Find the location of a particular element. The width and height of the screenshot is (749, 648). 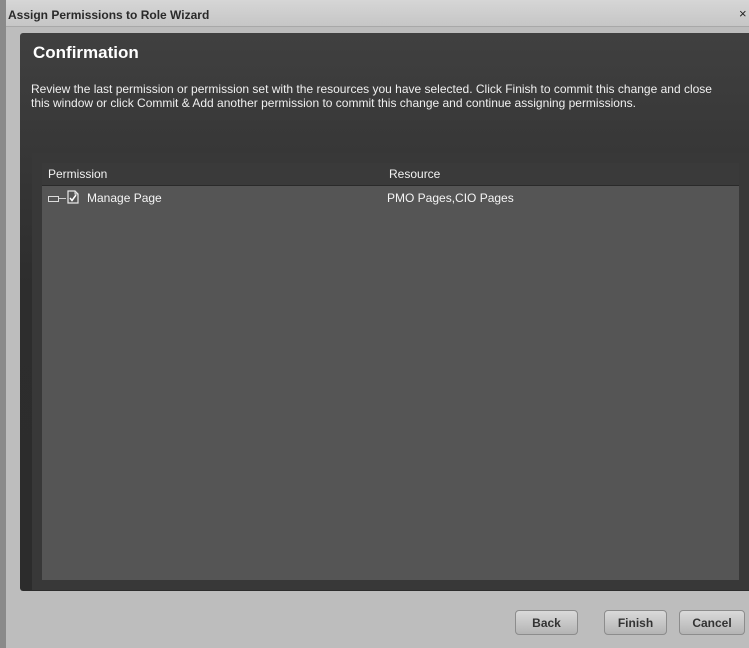

cancel-button: Cancel is located at coordinates (712, 622).